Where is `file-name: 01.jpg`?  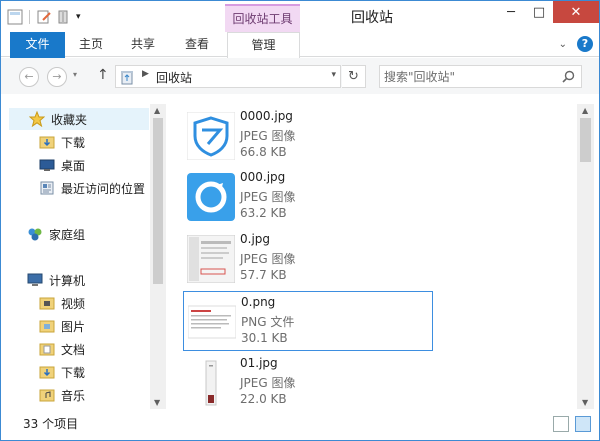 file-name: 01.jpg is located at coordinates (259, 363).